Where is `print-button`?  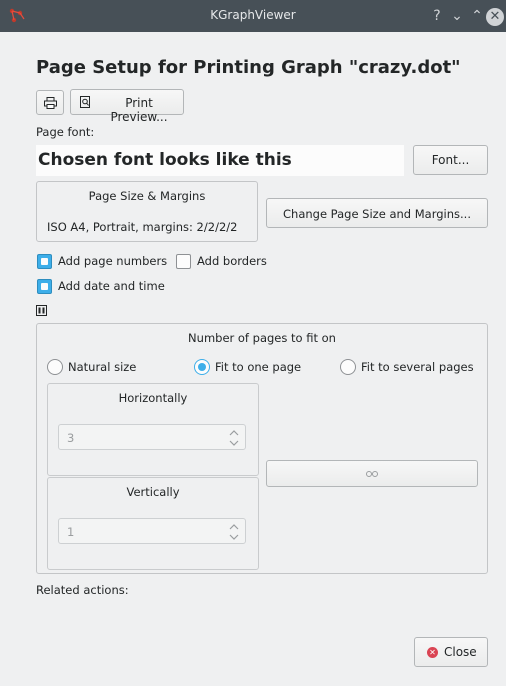
print-button is located at coordinates (50, 102).